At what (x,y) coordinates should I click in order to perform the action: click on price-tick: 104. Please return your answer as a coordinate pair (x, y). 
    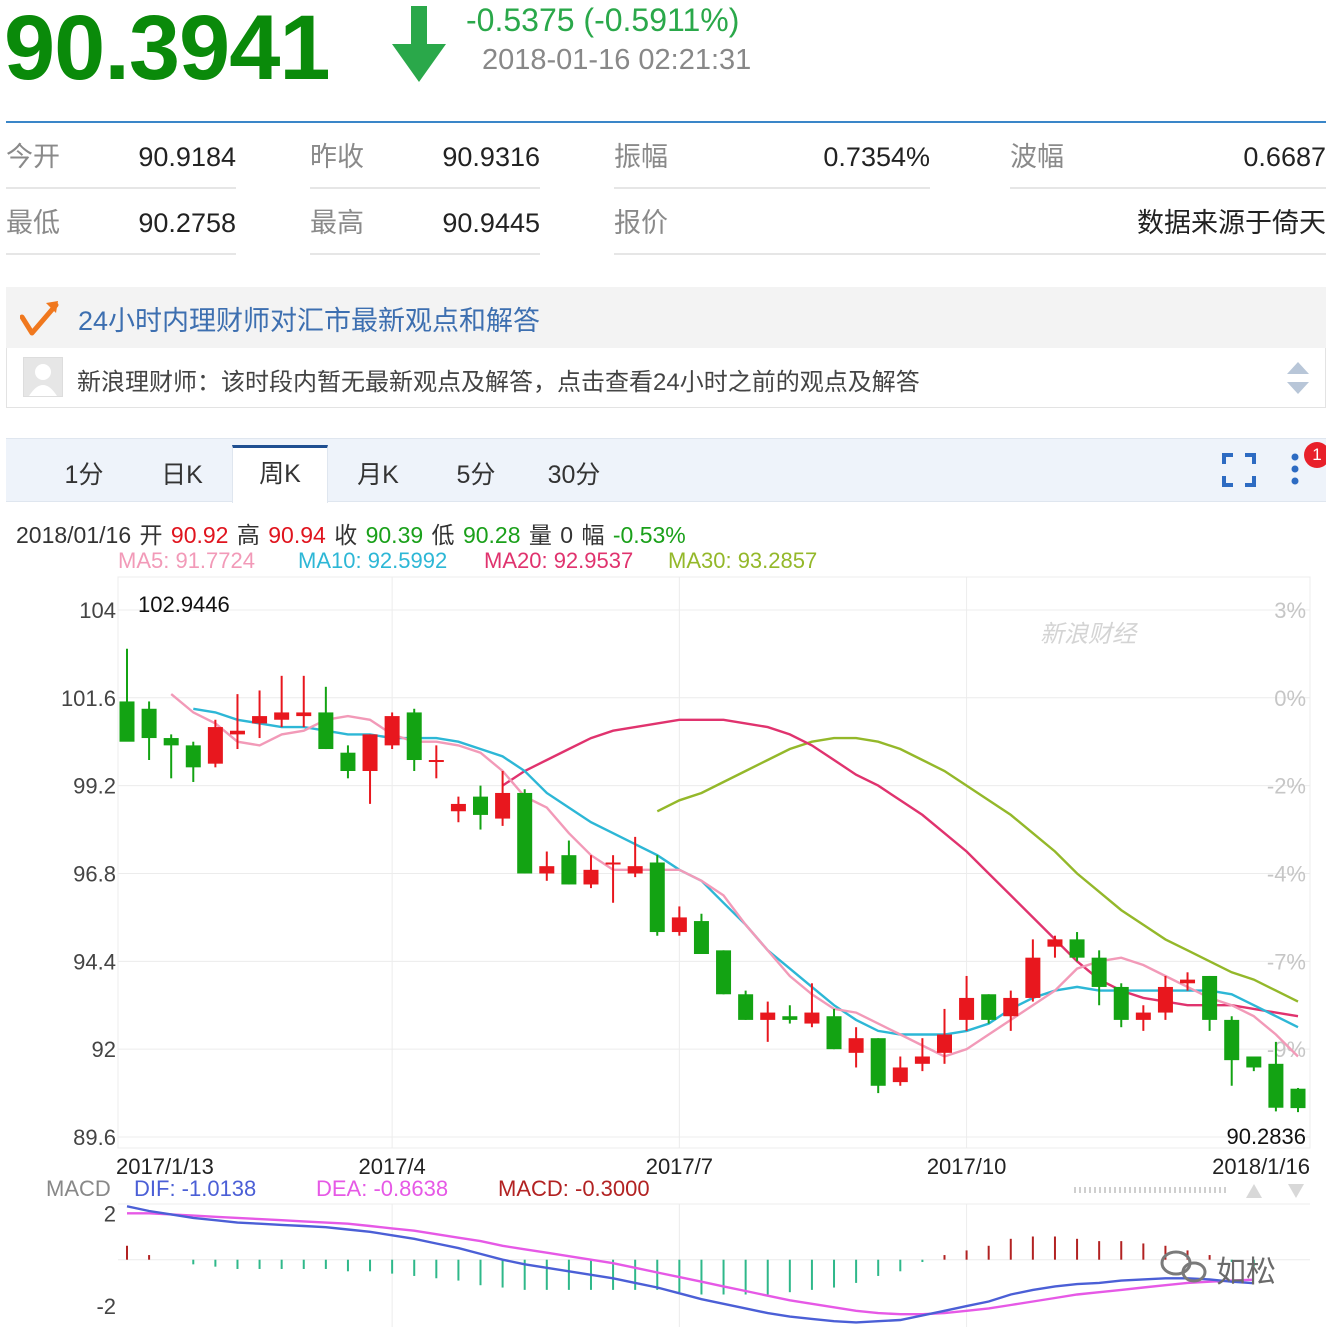
    Looking at the image, I should click on (97, 610).